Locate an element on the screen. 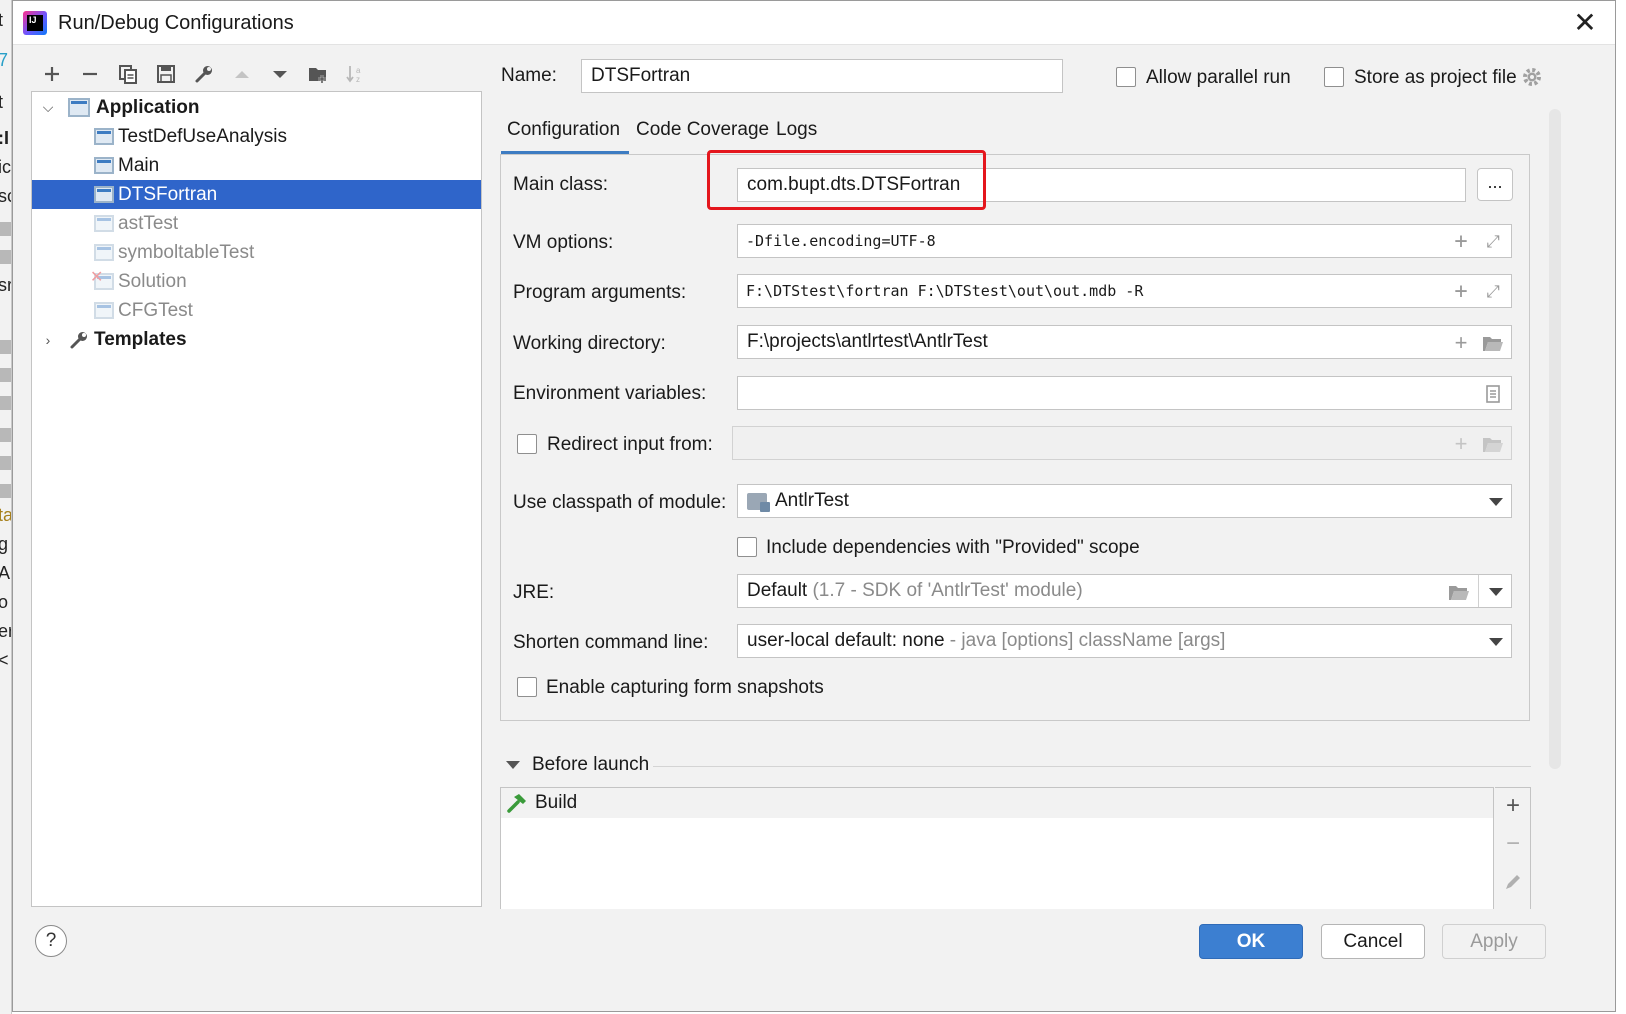  before-launch-item-label: Build is located at coordinates (556, 802).